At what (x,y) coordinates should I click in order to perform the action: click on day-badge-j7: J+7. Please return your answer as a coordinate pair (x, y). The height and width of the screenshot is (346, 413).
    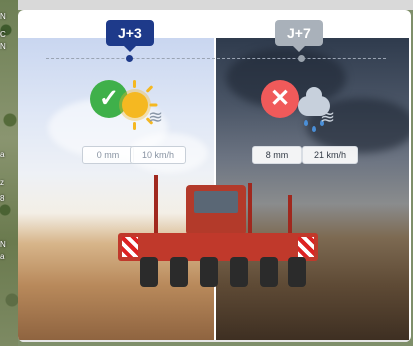
    Looking at the image, I should click on (299, 36).